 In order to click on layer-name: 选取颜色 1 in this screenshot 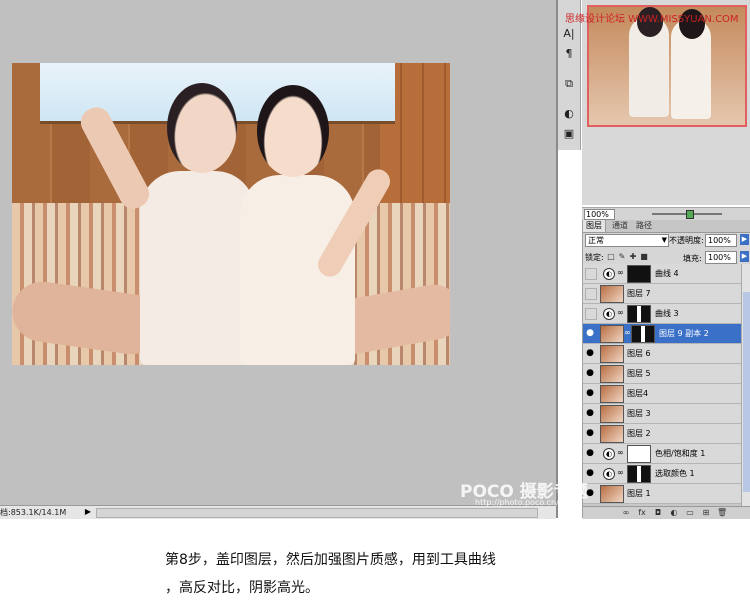, I will do `click(675, 473)`.